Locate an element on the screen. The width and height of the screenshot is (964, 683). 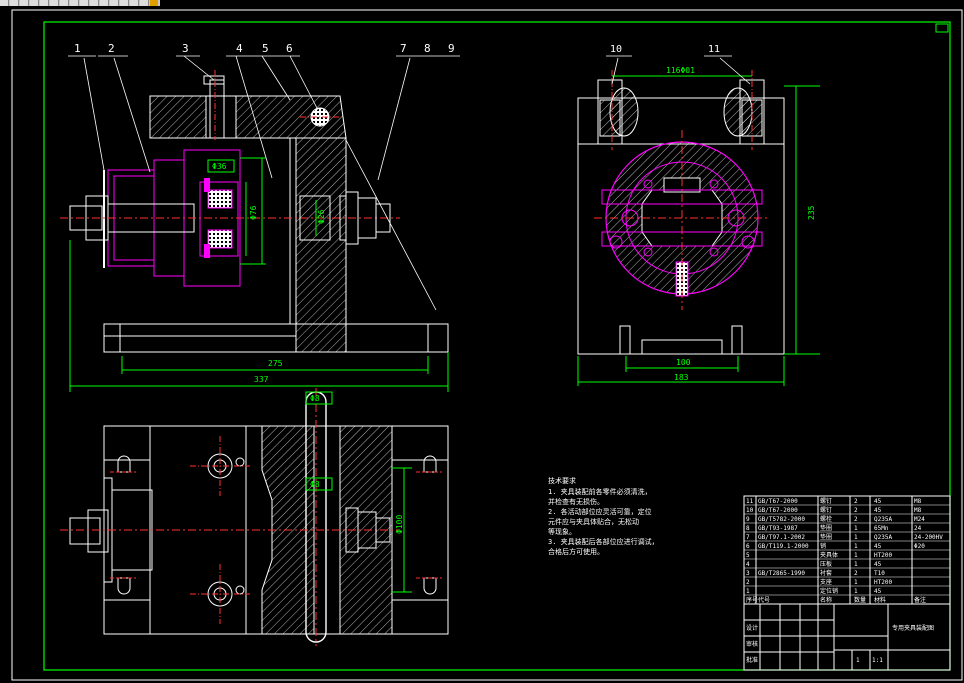
bom-cell-name: 夹具体 is located at coordinates (829, 555).